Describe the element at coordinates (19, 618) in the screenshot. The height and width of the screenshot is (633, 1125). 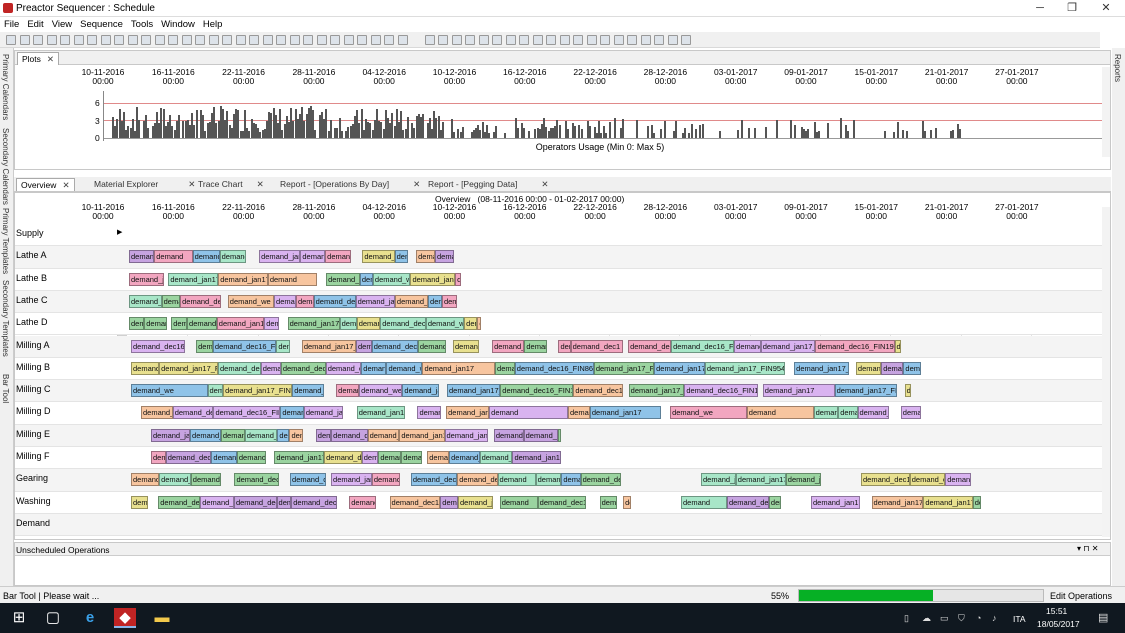
I see `windows-start-icon: ⊞` at that location.